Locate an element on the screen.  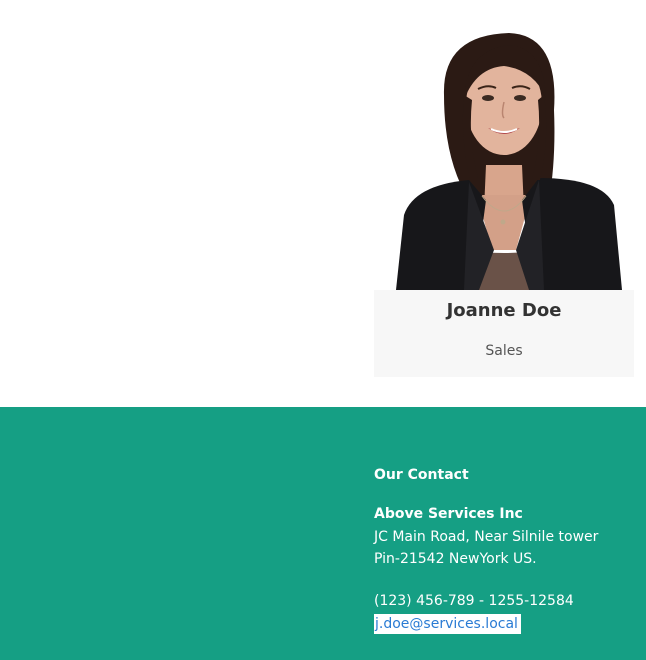
email-link: j.doe@services.local is located at coordinates (447, 624).